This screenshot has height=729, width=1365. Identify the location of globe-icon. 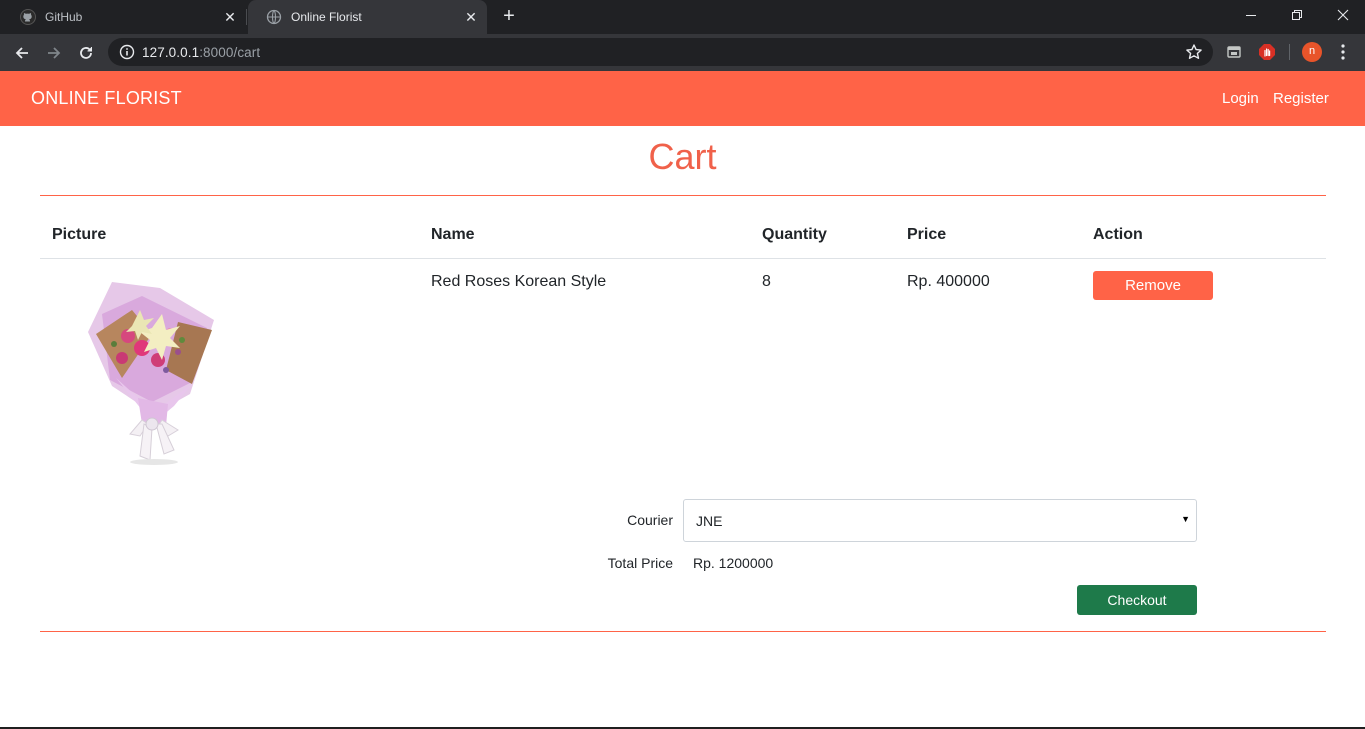
(274, 17).